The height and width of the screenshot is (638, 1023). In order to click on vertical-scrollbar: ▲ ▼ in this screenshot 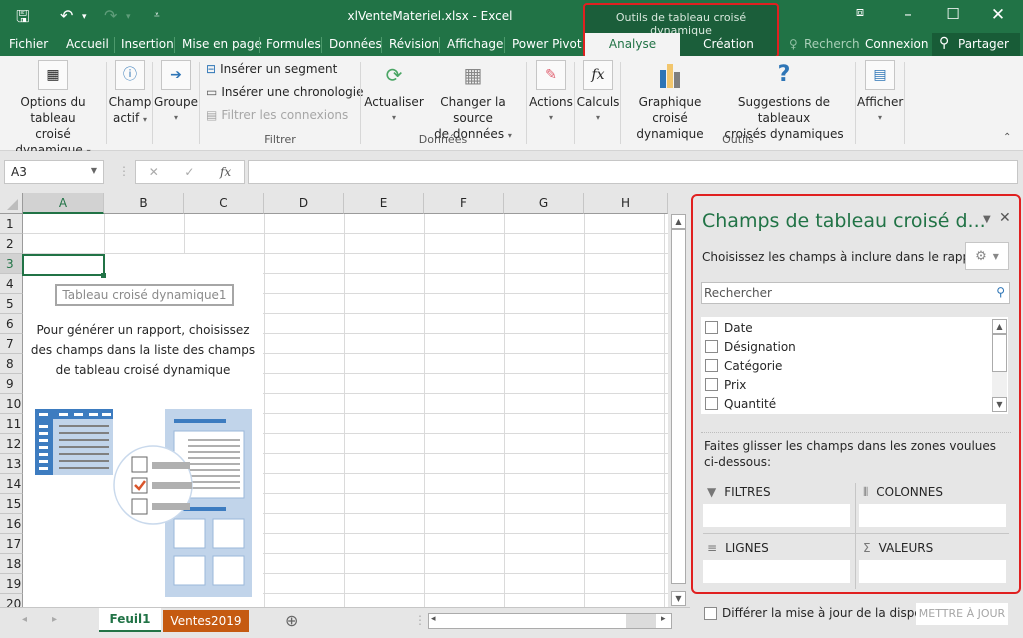, I will do `click(678, 410)`.